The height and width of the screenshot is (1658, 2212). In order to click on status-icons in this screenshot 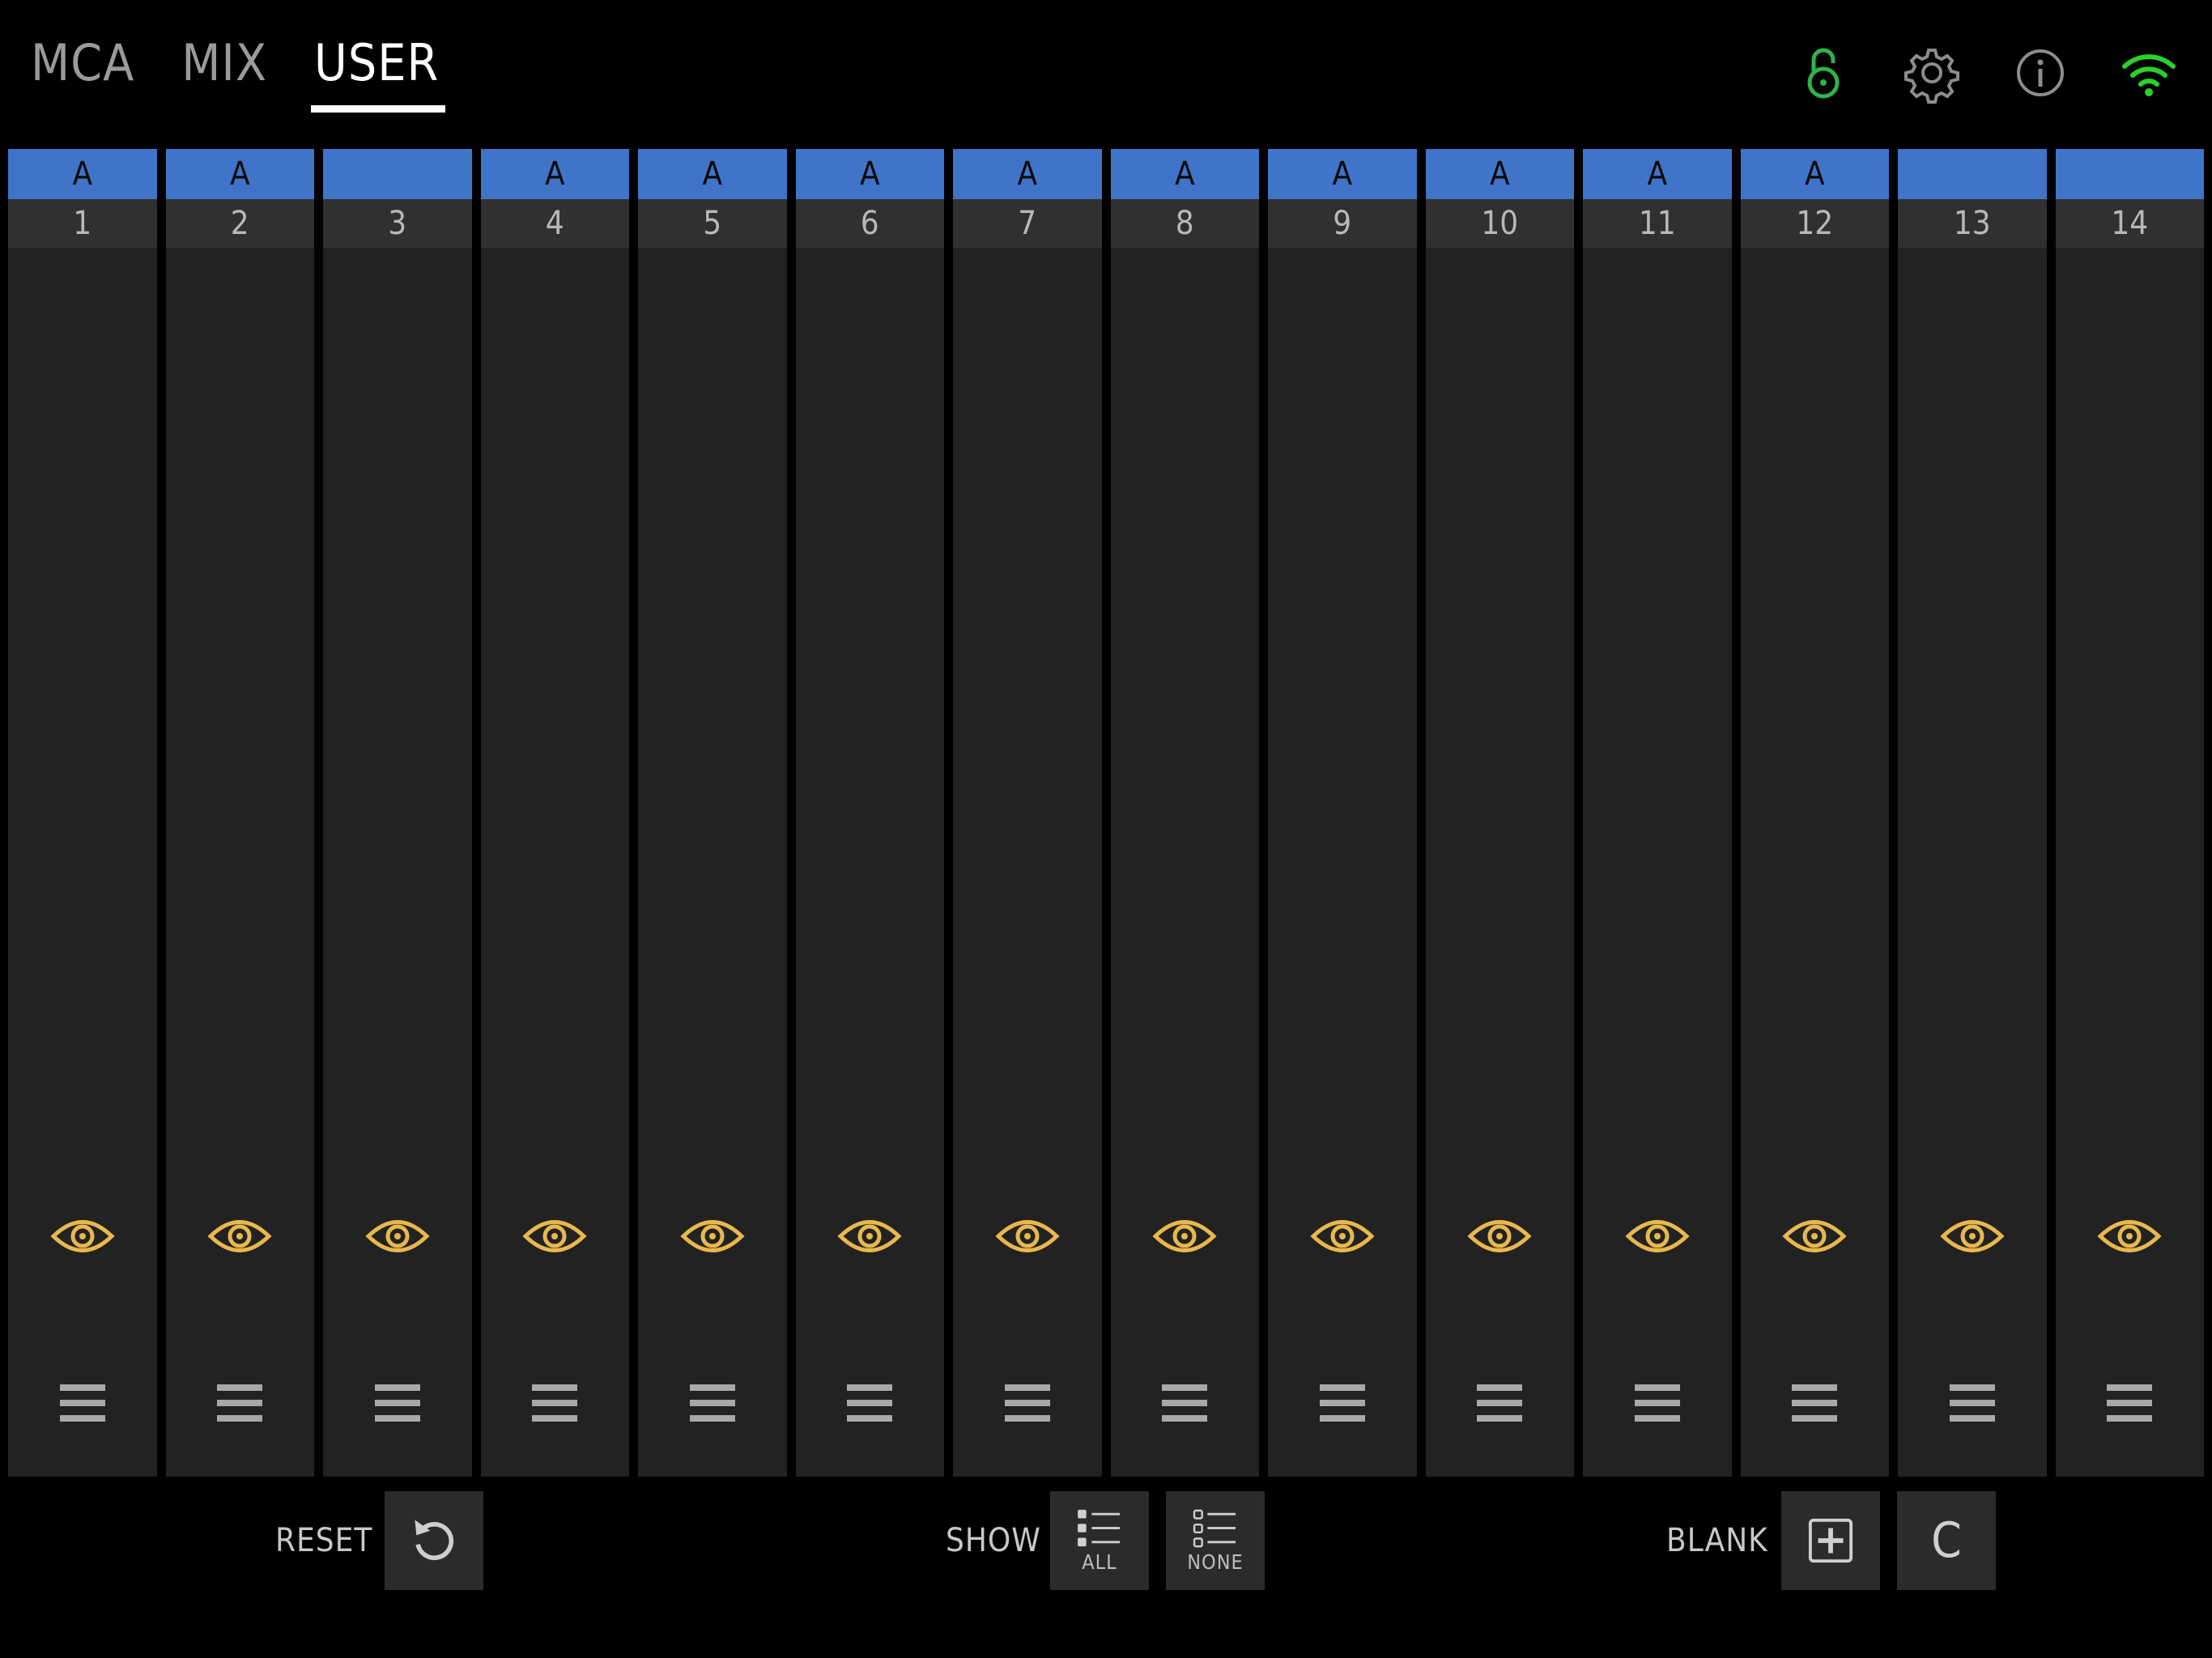, I will do `click(1963, 73)`.